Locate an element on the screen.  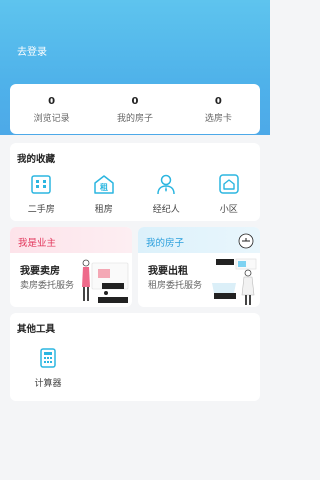
landlord-illustration is located at coordinates (234, 281).